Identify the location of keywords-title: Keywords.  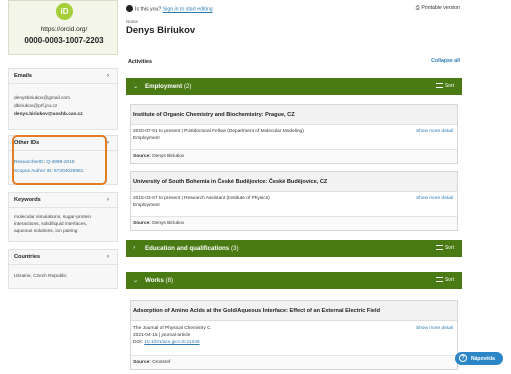
(27, 200).